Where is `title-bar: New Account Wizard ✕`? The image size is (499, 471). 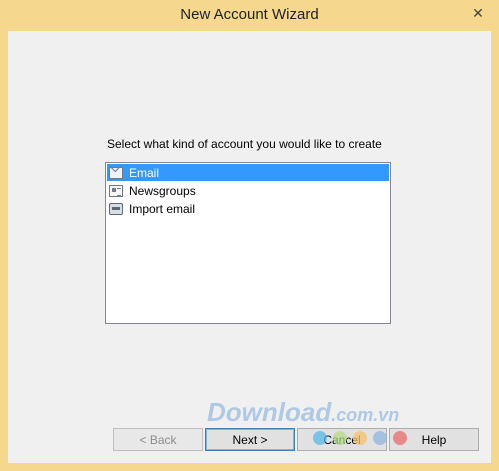
title-bar: New Account Wizard ✕ is located at coordinates (249, 15).